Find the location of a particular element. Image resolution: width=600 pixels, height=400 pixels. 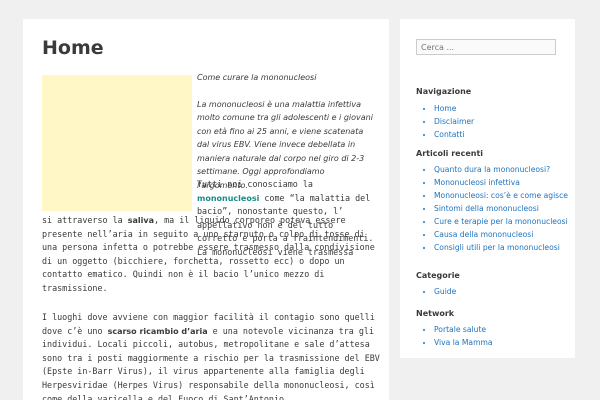

paragraph-1-text: Tutti noi conosciamo la is located at coordinates (255, 184).